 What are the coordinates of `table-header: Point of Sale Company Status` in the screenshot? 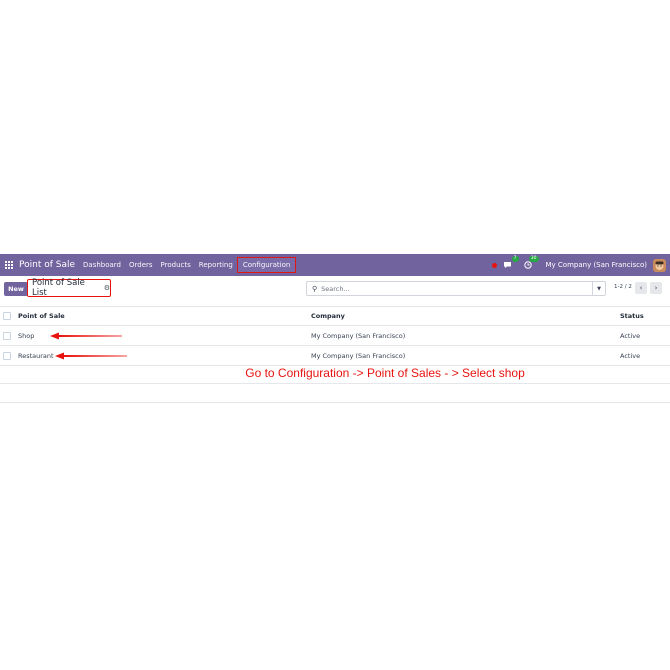 It's located at (335, 316).